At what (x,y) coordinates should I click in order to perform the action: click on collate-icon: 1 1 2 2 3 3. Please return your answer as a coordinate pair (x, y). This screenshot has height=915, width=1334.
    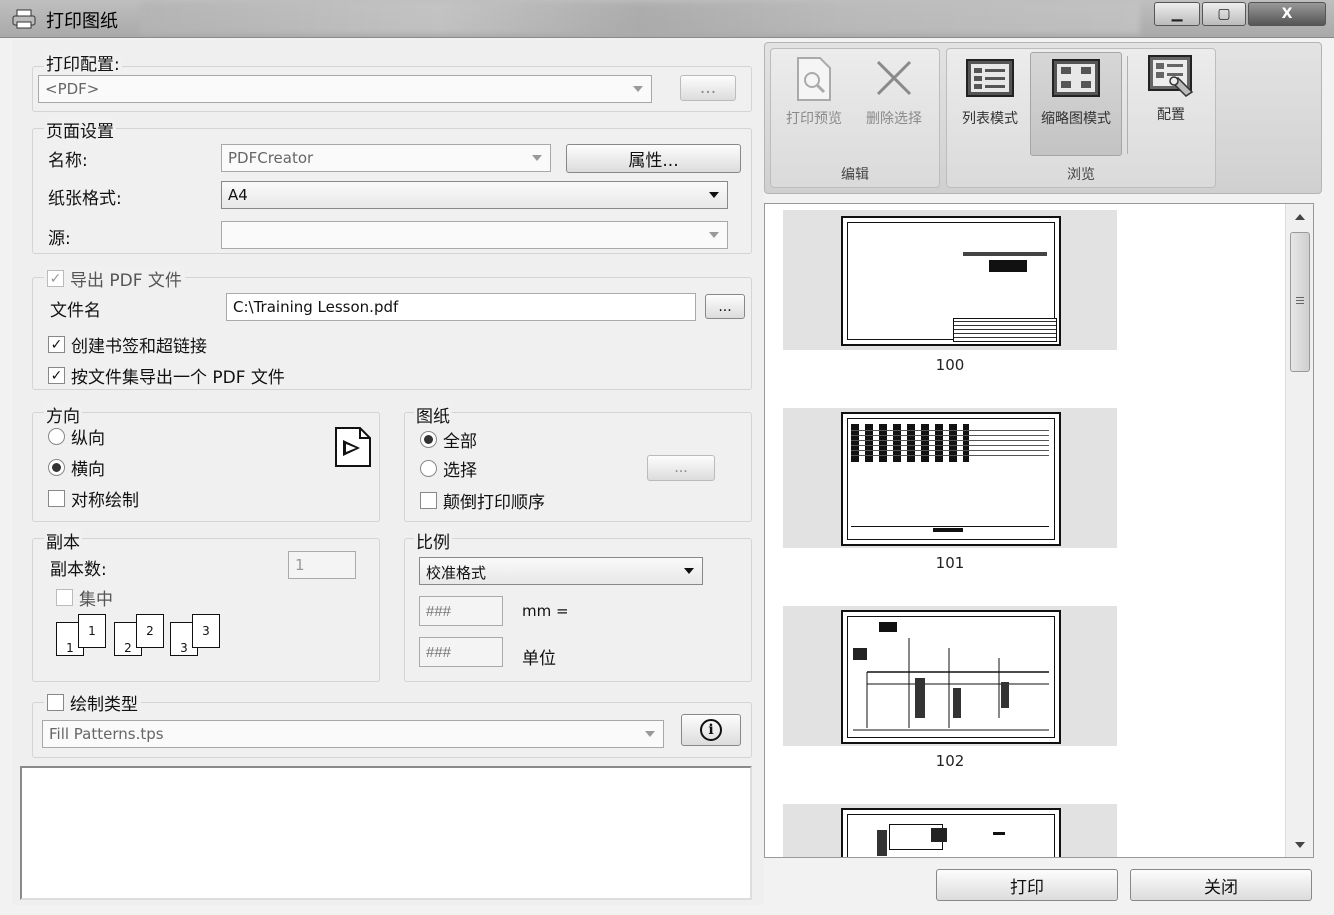
    Looking at the image, I should click on (141, 637).